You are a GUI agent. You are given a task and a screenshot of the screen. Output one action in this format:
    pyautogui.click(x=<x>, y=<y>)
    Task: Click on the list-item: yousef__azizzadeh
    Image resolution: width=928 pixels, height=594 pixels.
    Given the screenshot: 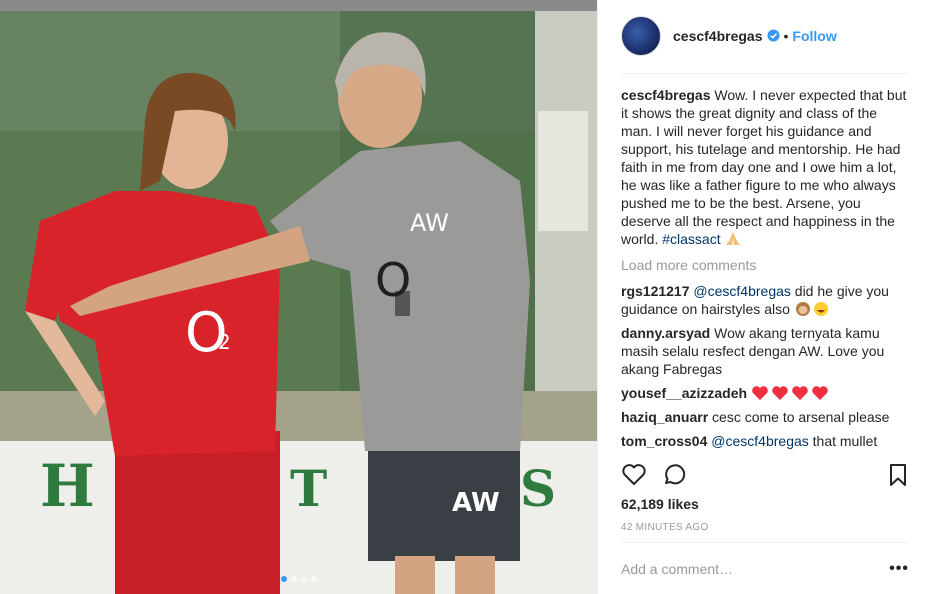 What is the action you would take?
    pyautogui.click(x=766, y=393)
    